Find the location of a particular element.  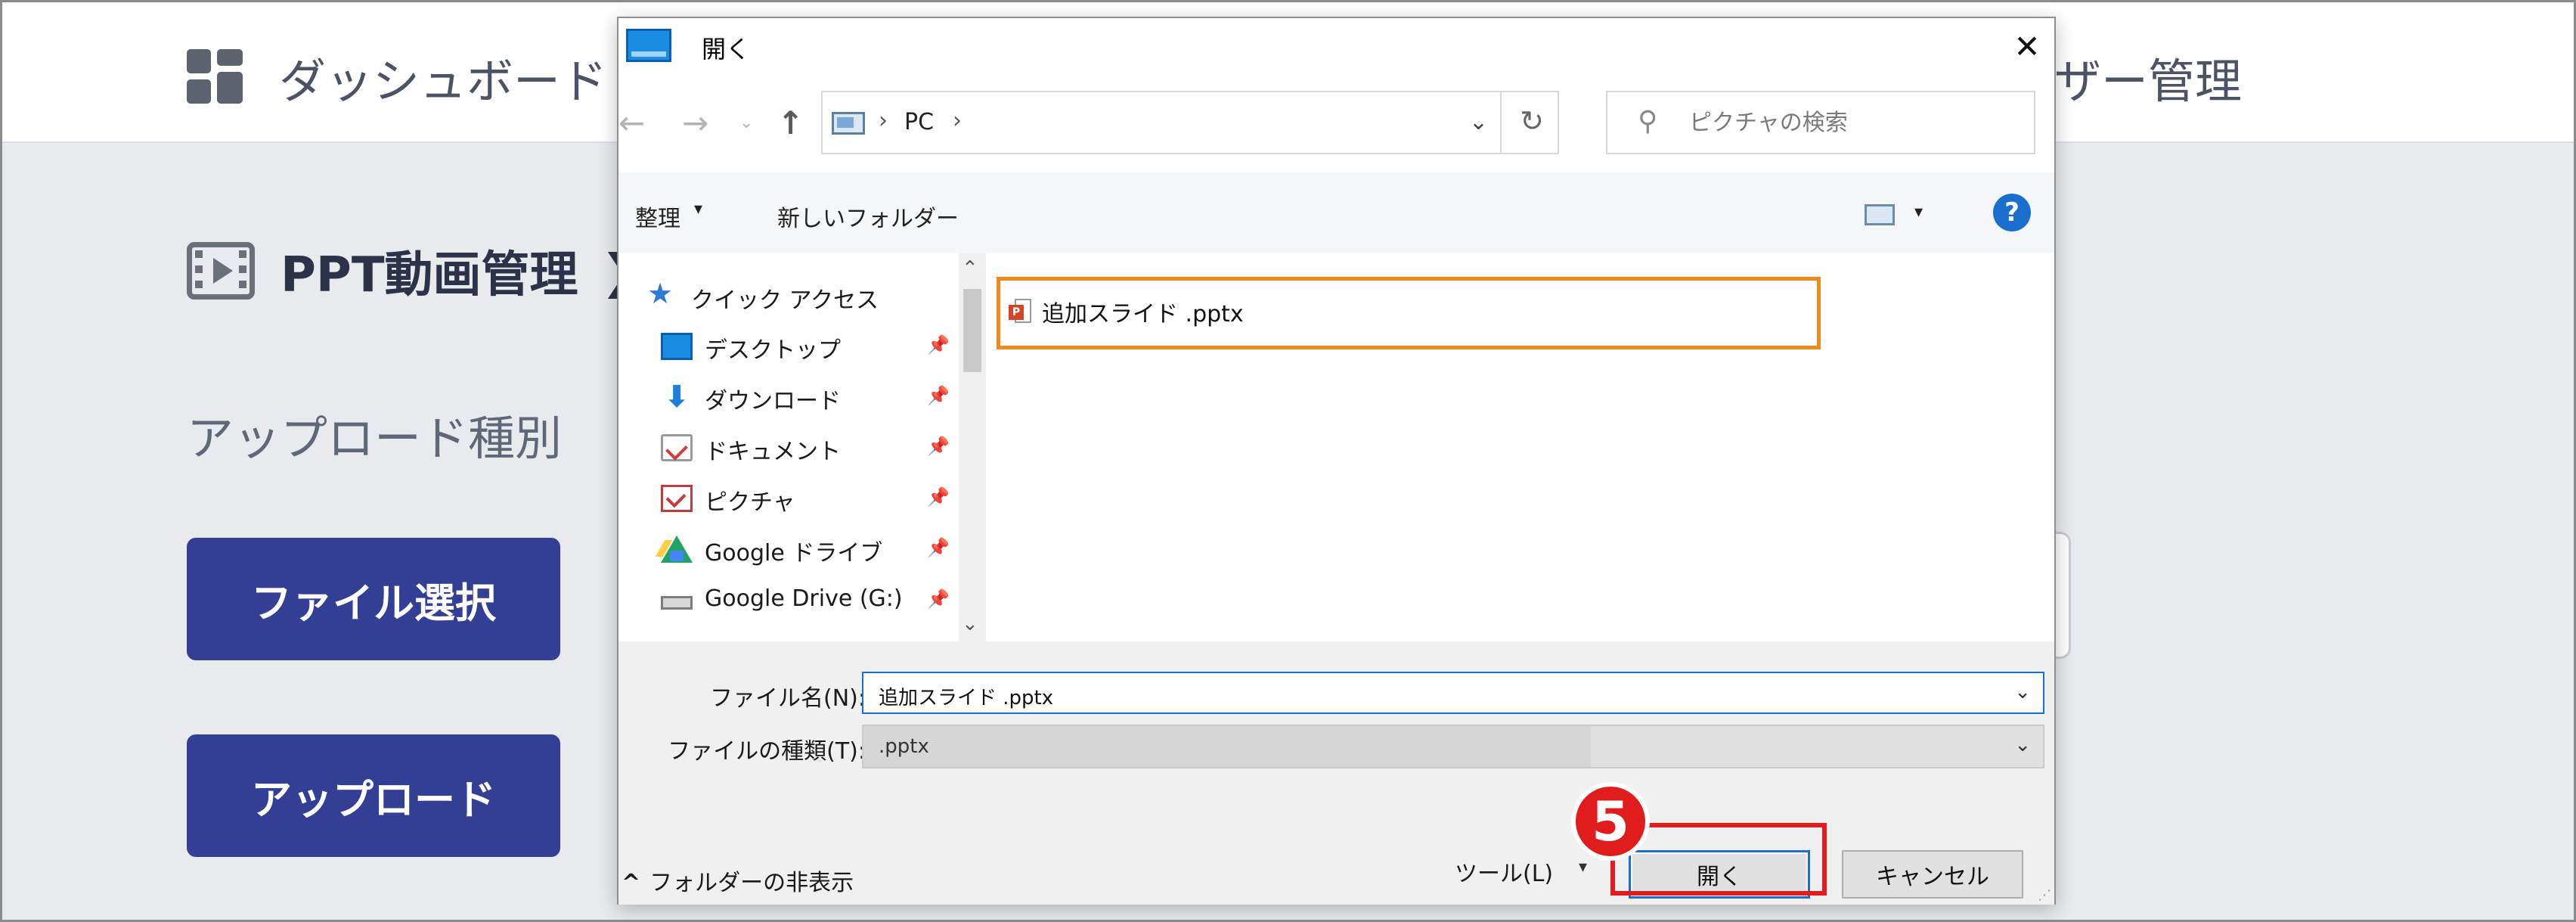

nav-item-downloads: ⬇ ダウンロード 📌 is located at coordinates (792, 396).